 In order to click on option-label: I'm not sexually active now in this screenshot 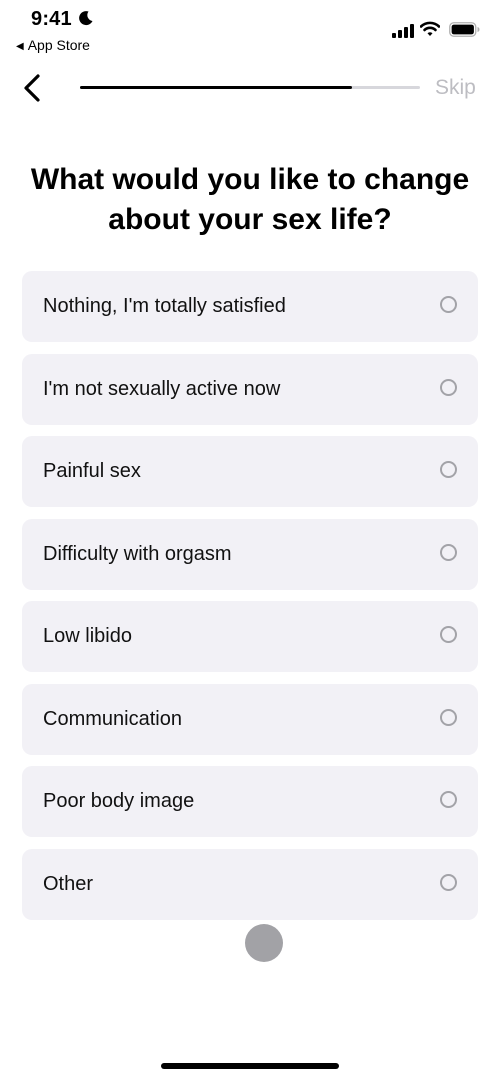, I will do `click(162, 388)`.